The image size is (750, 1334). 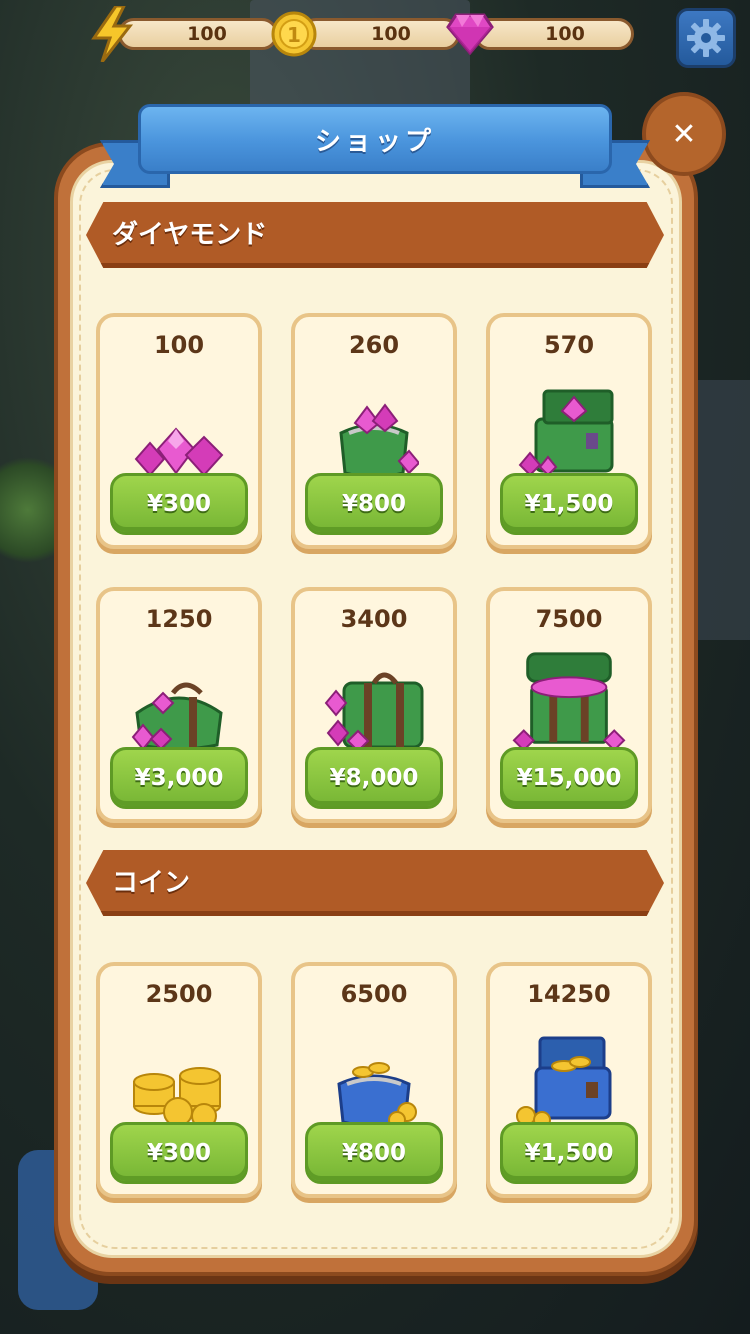 I want to click on item-amount: 1250, so click(x=179, y=619).